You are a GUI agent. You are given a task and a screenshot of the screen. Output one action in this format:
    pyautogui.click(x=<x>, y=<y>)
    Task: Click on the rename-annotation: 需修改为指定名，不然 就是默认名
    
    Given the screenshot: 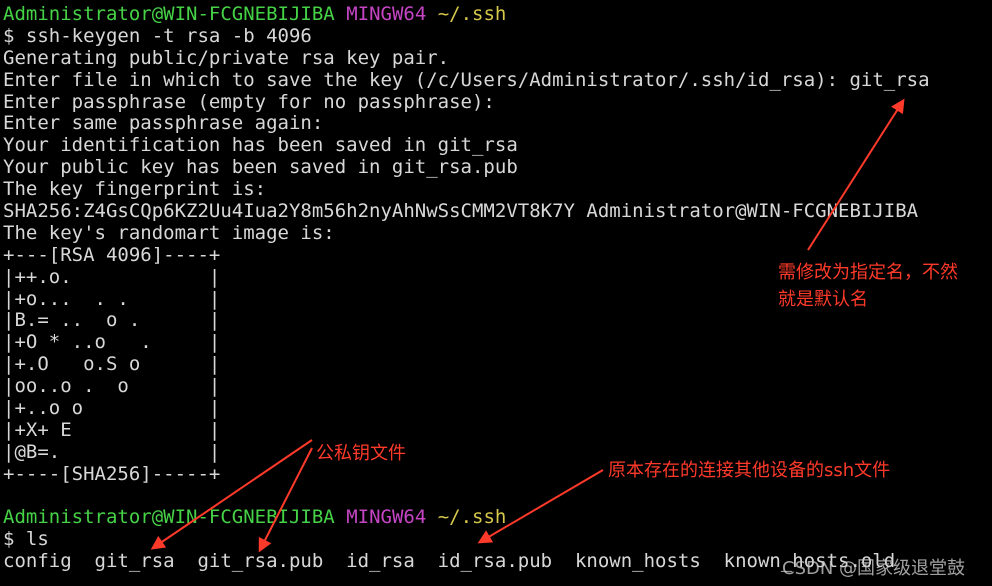 What is the action you would take?
    pyautogui.click(x=868, y=286)
    